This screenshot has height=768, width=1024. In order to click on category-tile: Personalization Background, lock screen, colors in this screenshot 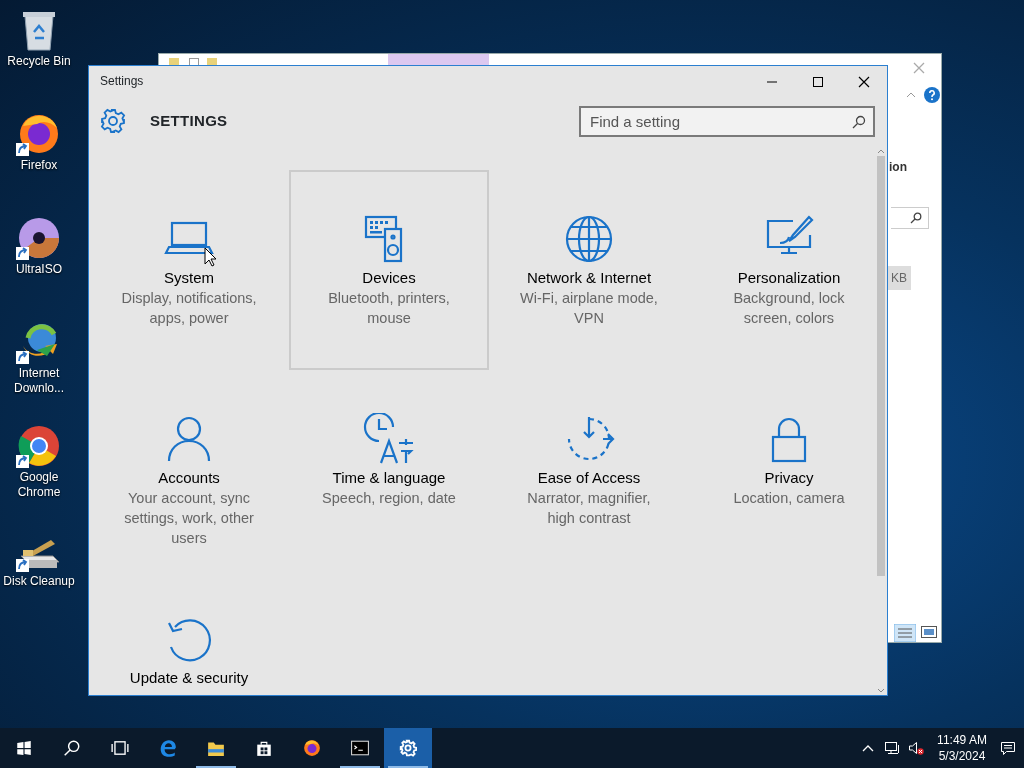, I will do `click(788, 270)`.